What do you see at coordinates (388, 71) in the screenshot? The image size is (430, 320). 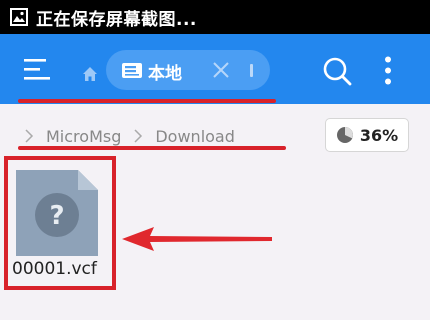 I see `more-vertical-icon` at bounding box center [388, 71].